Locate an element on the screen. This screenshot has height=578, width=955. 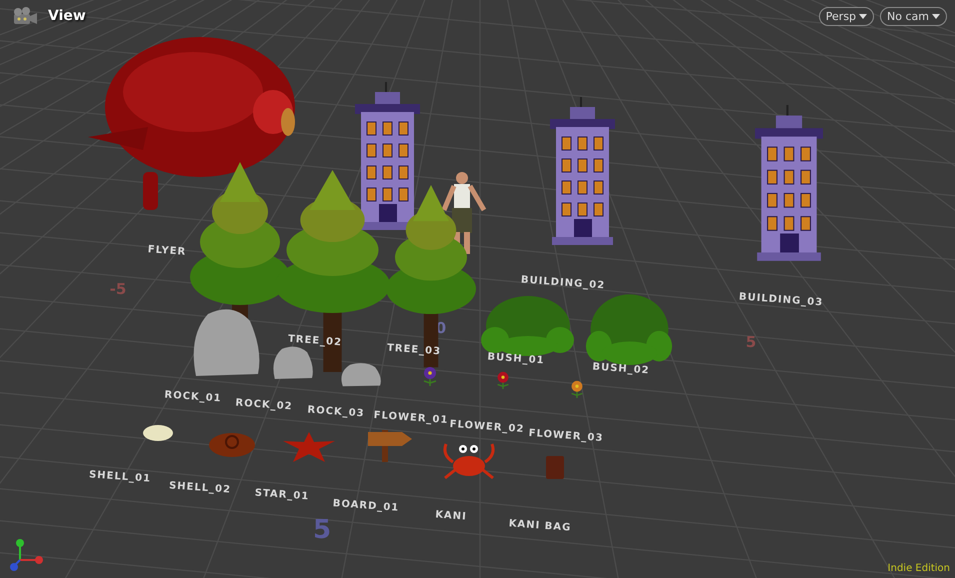
object-label: FLOWER_03 is located at coordinates (566, 436).